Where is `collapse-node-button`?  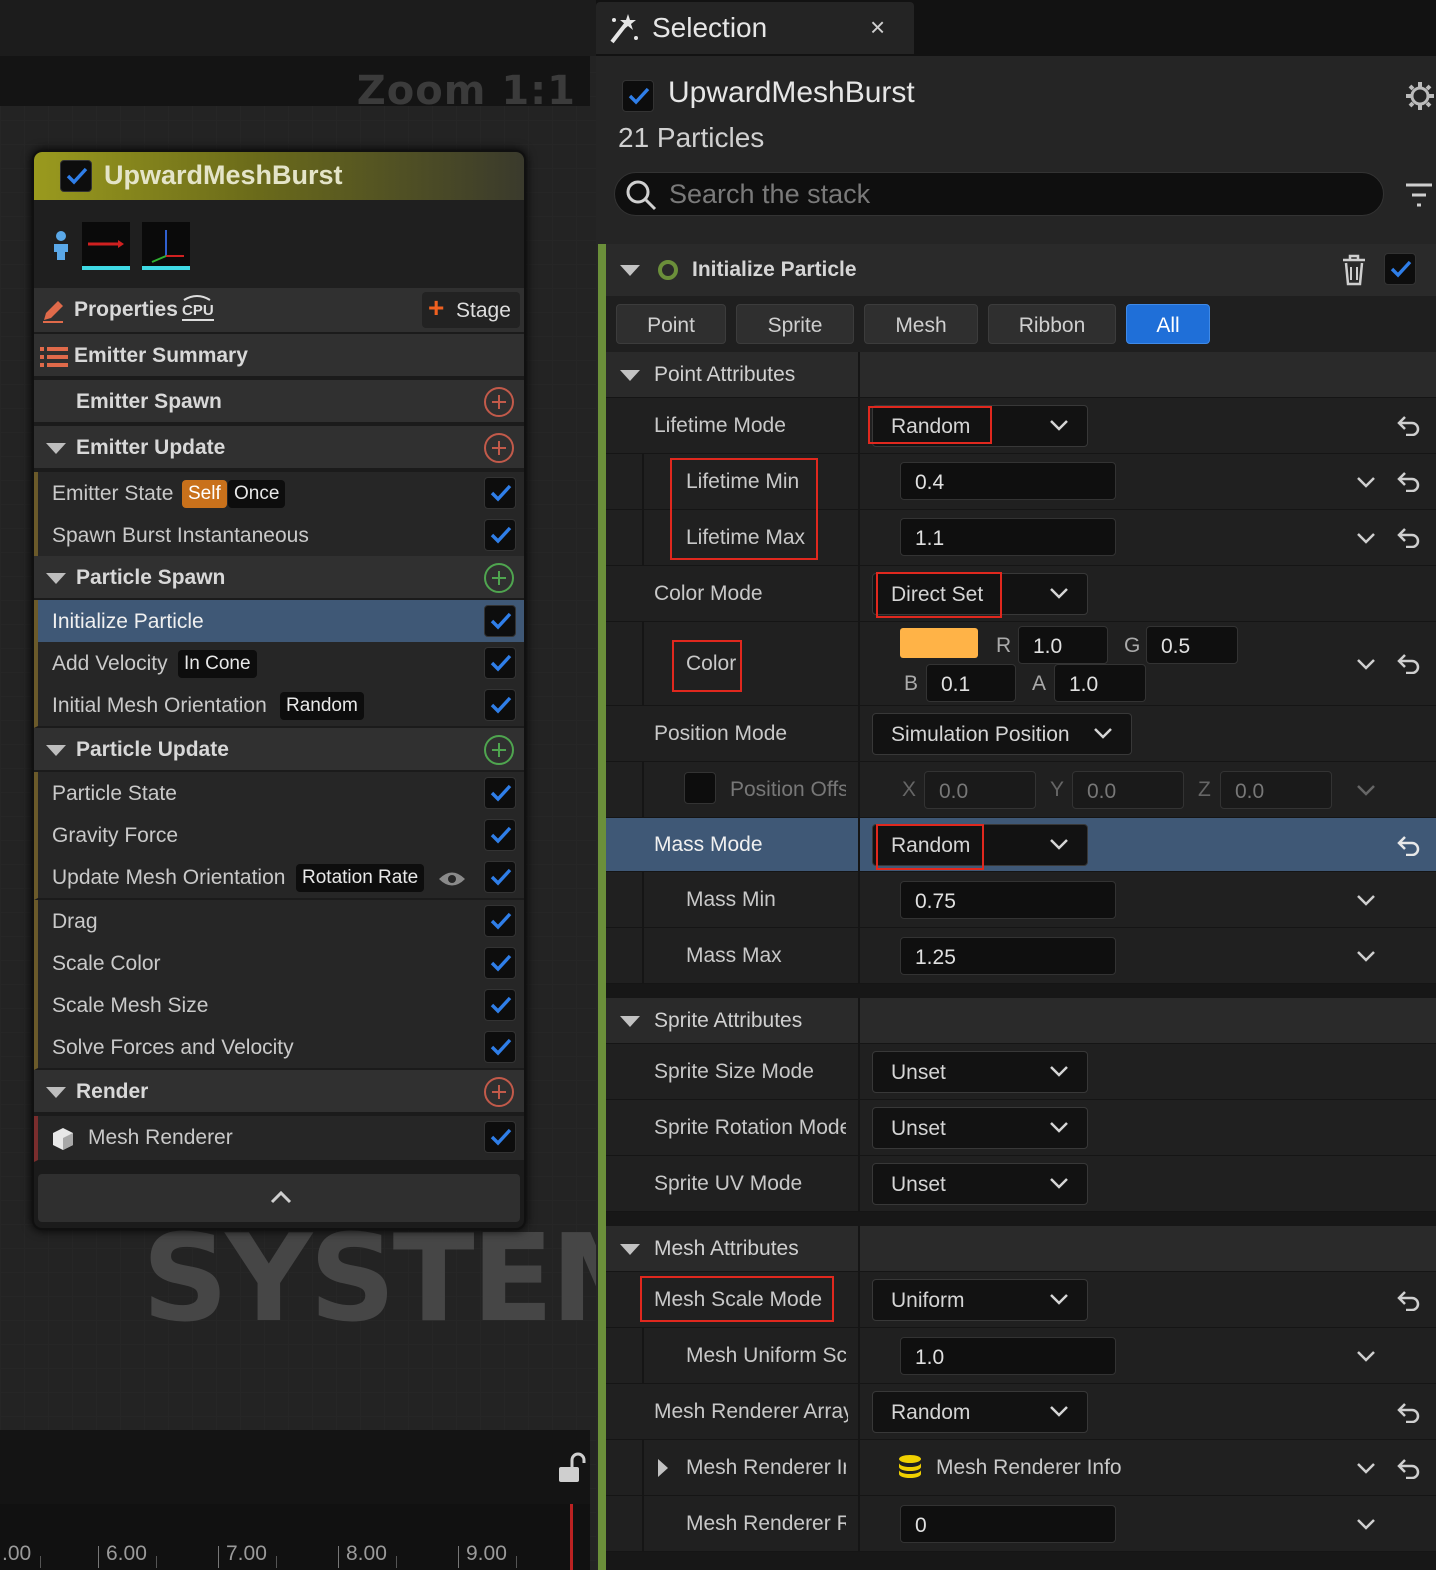 collapse-node-button is located at coordinates (279, 1198).